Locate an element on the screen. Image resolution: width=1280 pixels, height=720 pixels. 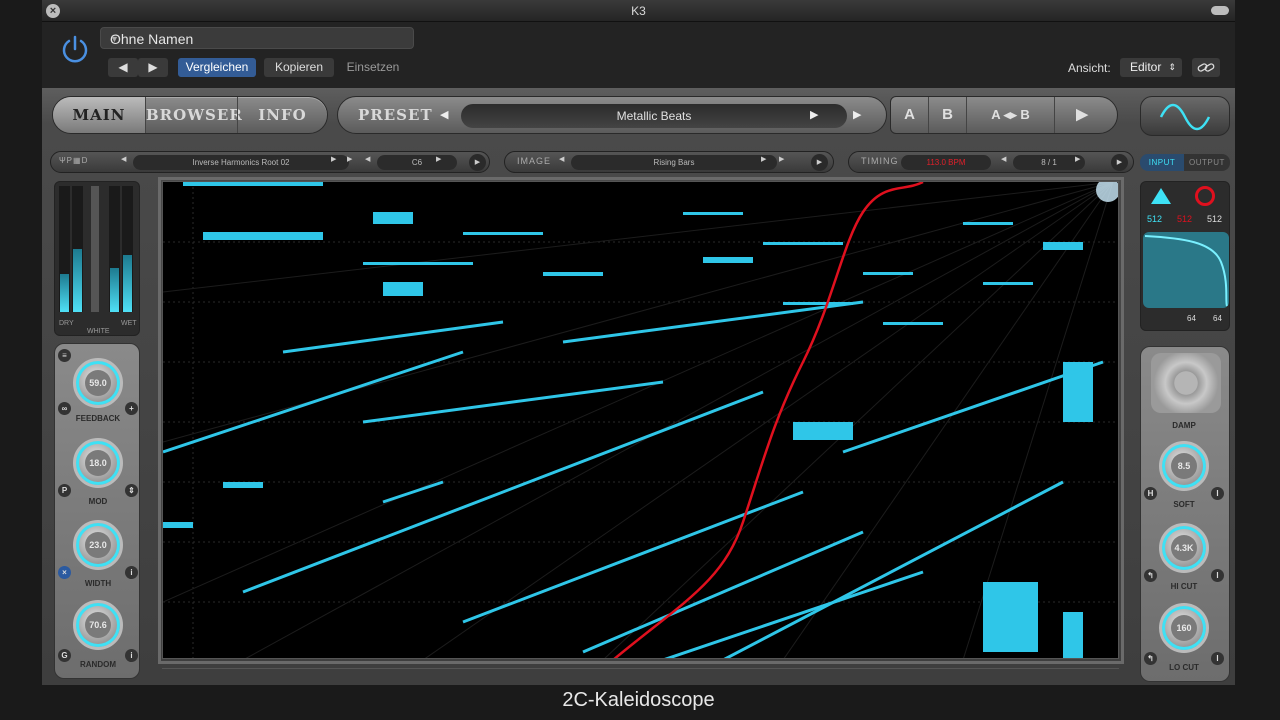
waveform-button is located at coordinates (1185, 116).